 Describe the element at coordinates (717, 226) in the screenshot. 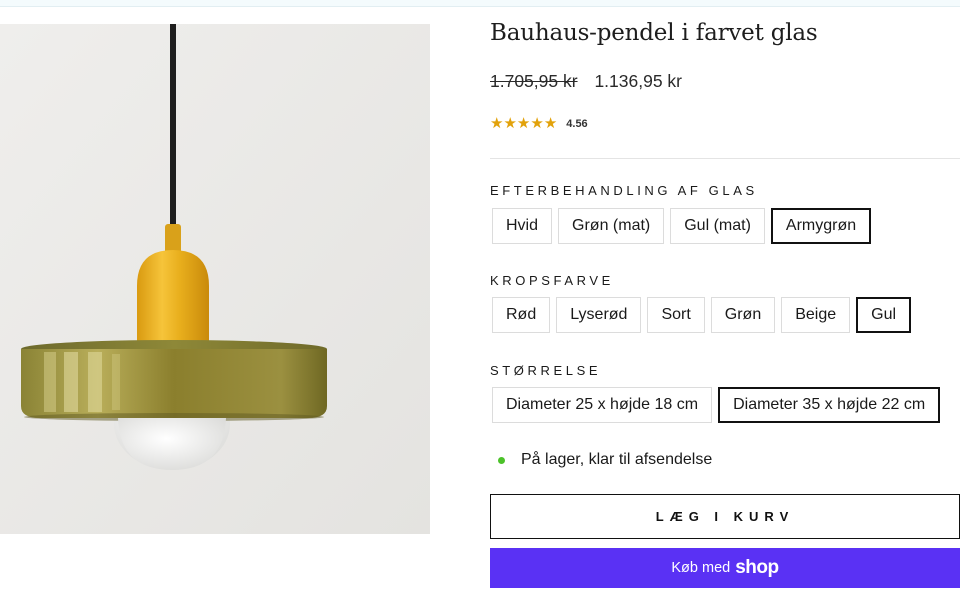

I see `finish-option-gul-mat: Gul (mat)` at that location.